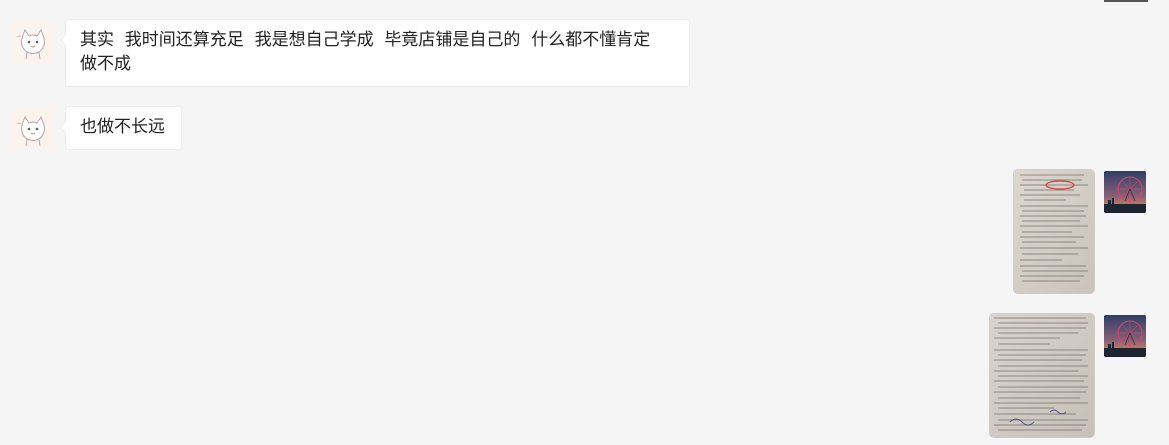 This screenshot has height=445, width=1169. Describe the element at coordinates (121, 128) in the screenshot. I see `message-bubble: 也做不长远` at that location.